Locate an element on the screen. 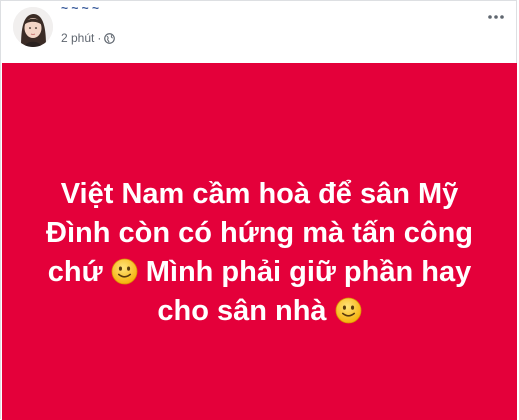 Image resolution: width=519 pixels, height=420 pixels. avatar-photo-icon is located at coordinates (33, 27).